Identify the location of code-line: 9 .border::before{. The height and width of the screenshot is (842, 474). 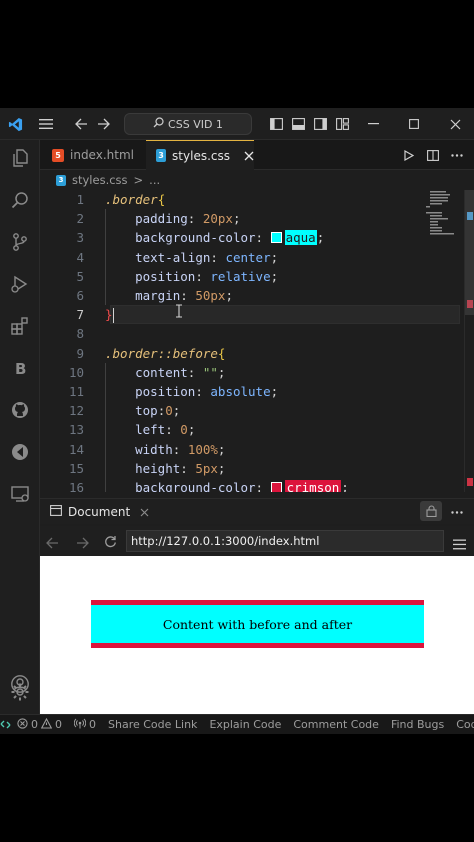
(250, 353).